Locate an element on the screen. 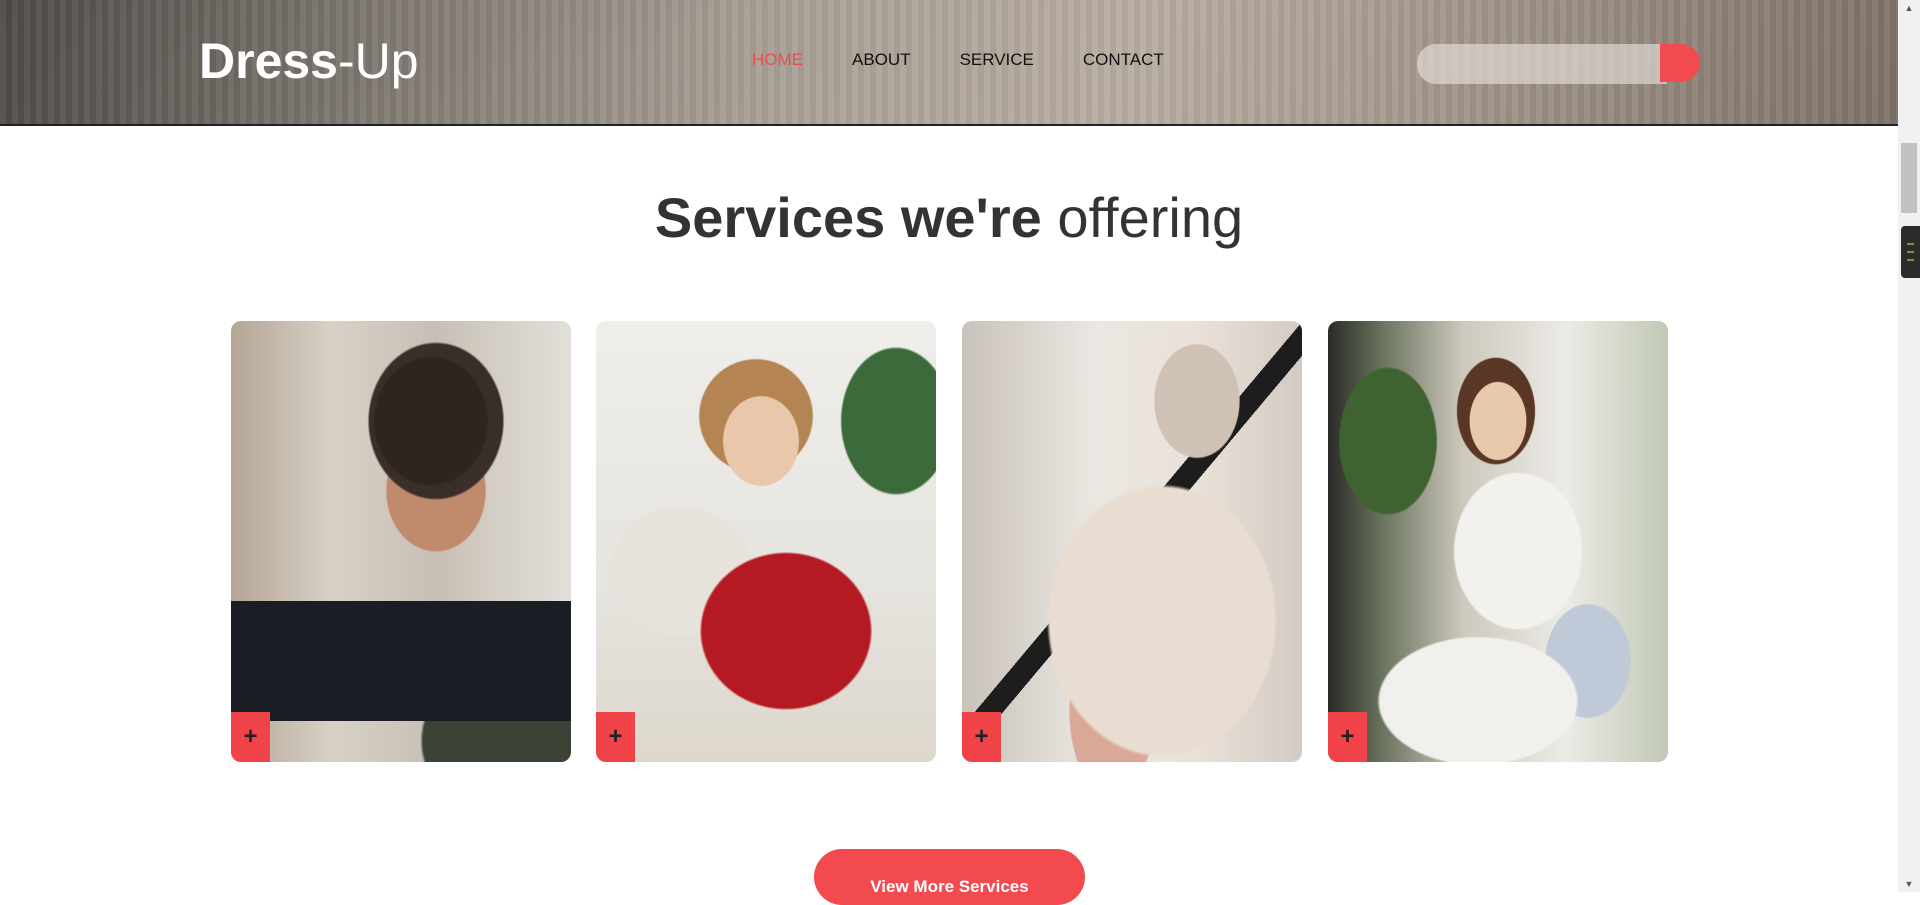 The width and height of the screenshot is (1920, 905). site-header: Dress-Up HOME ABOUT SERVICE CONTACT is located at coordinates (949, 63).